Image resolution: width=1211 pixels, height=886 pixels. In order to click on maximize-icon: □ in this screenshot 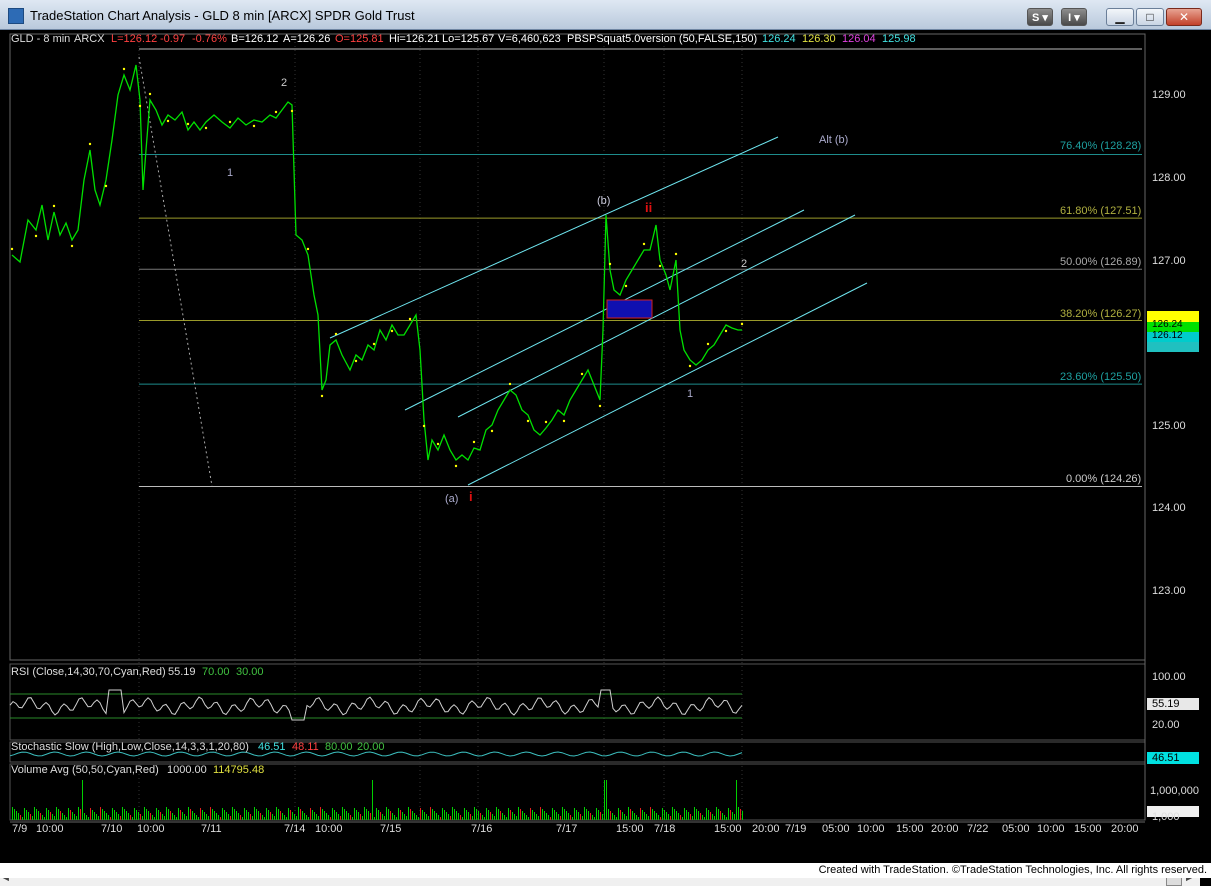, I will do `click(1150, 17)`.